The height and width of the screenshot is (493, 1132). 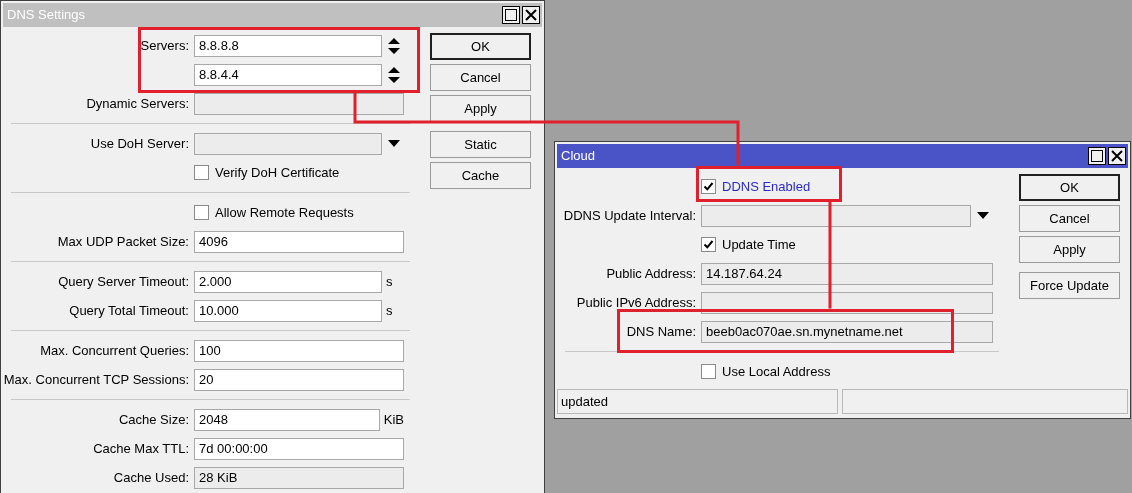 I want to click on field-label: Dynamic Servers:, so click(x=137, y=103).